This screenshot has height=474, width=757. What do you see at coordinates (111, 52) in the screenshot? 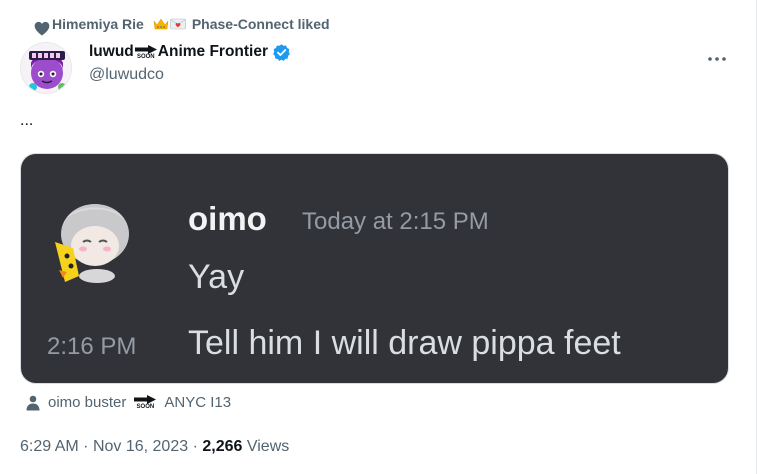
I see `author-name-part1: luwud` at bounding box center [111, 52].